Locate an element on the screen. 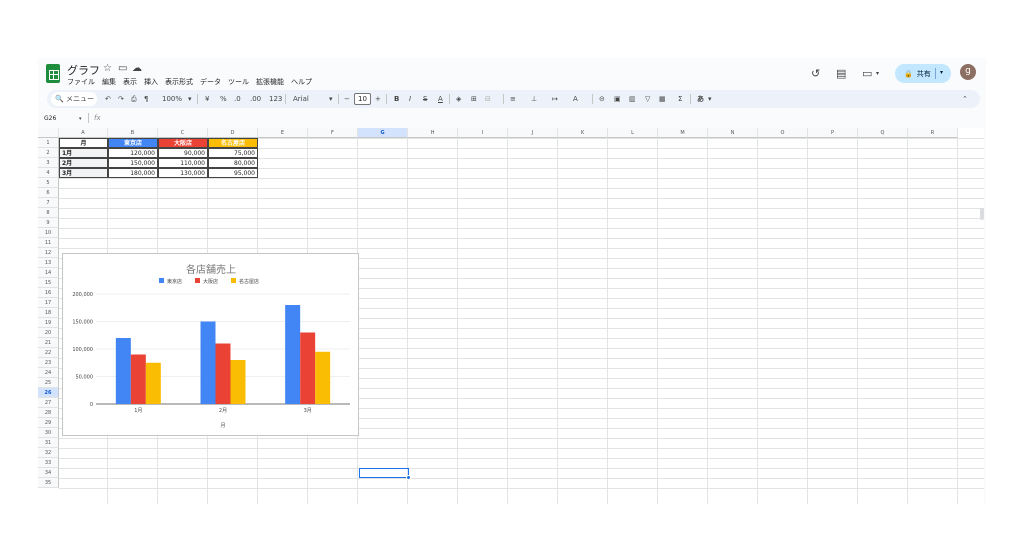 Image resolution: width=1024 pixels, height=559 pixels. column-header-r: R is located at coordinates (933, 133).